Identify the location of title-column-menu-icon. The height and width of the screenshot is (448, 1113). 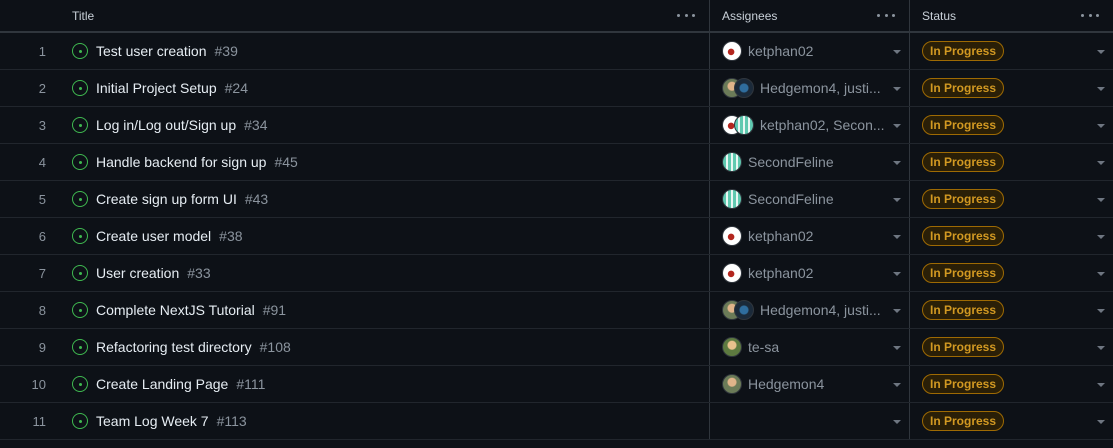
(686, 15).